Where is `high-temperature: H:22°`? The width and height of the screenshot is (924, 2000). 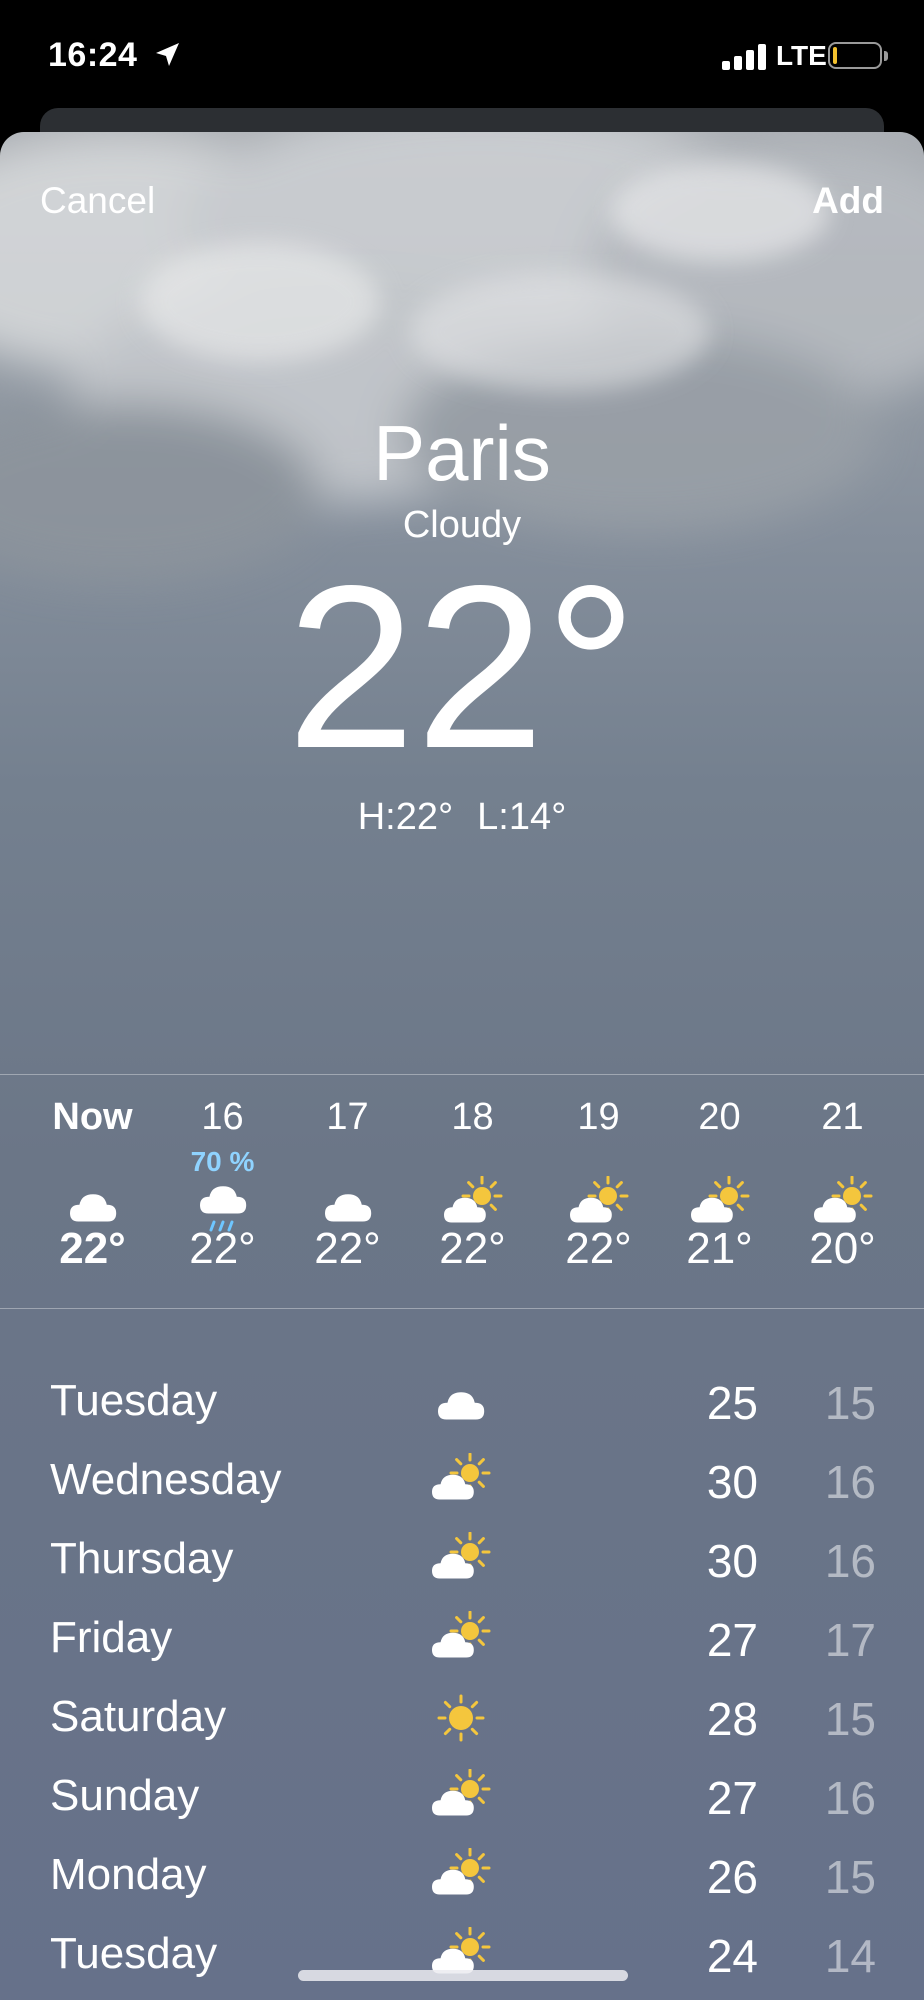 high-temperature: H:22° is located at coordinates (405, 817).